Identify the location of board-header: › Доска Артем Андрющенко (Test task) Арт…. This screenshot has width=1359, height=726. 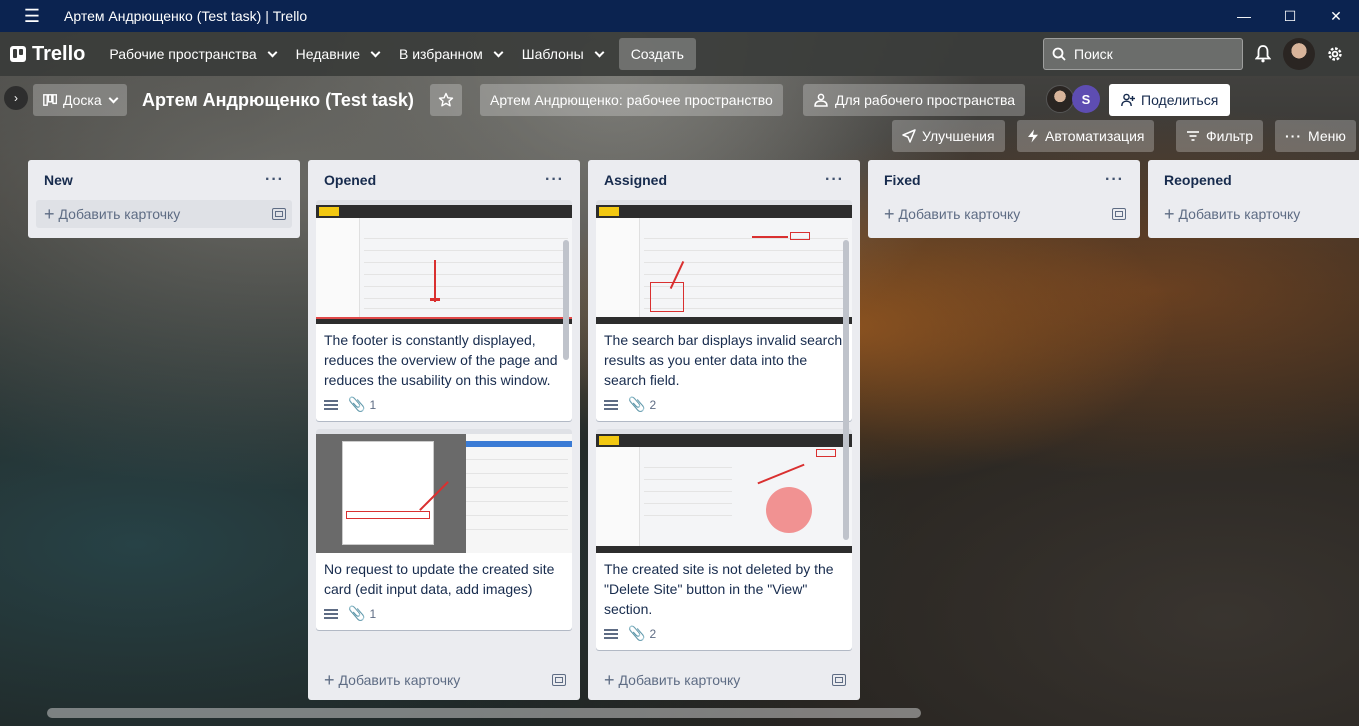
(679, 116).